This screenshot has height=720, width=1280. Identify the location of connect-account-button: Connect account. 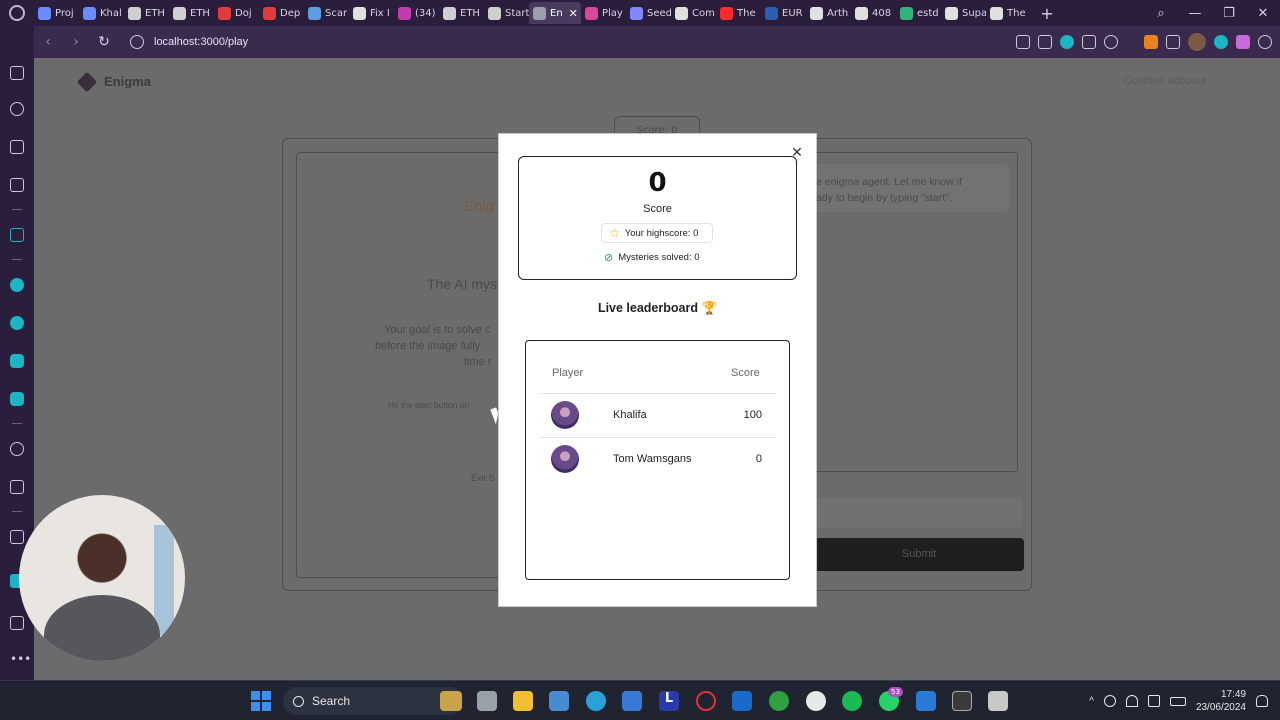
(1164, 81).